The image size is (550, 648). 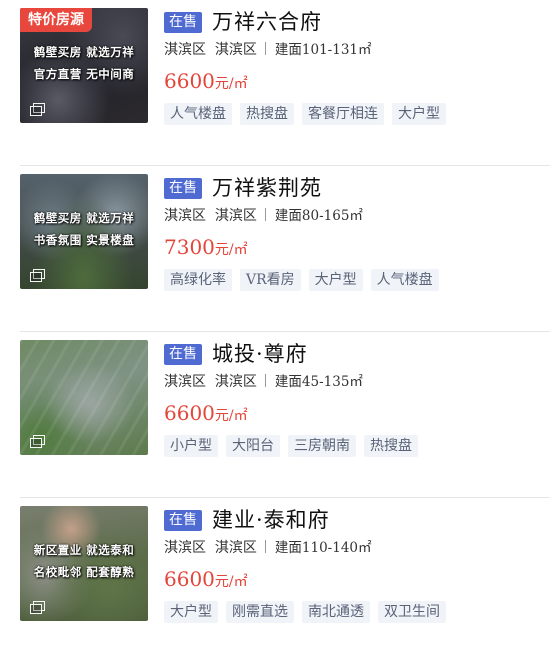 What do you see at coordinates (270, 280) in the screenshot?
I see `feature-tag: VR看房` at bounding box center [270, 280].